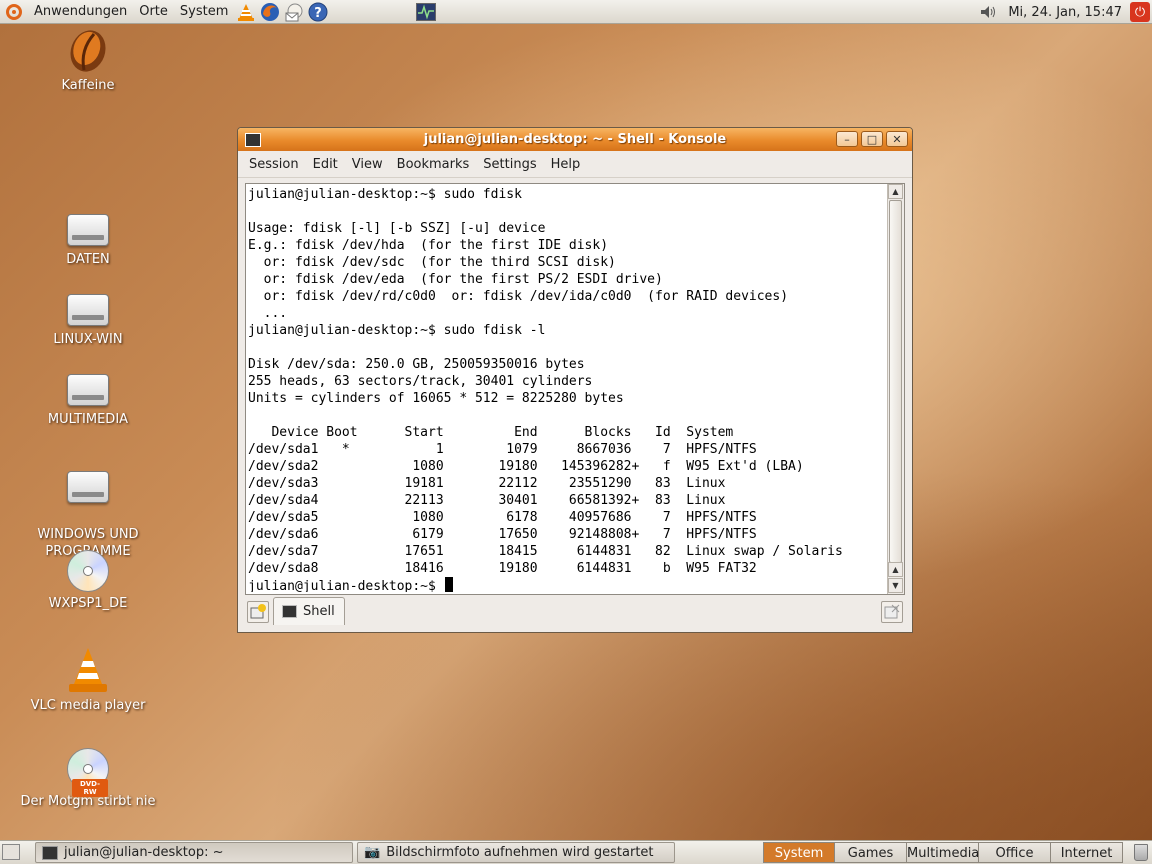  Describe the element at coordinates (575, 612) in the screenshot. I see `tab-bar: Shell` at that location.